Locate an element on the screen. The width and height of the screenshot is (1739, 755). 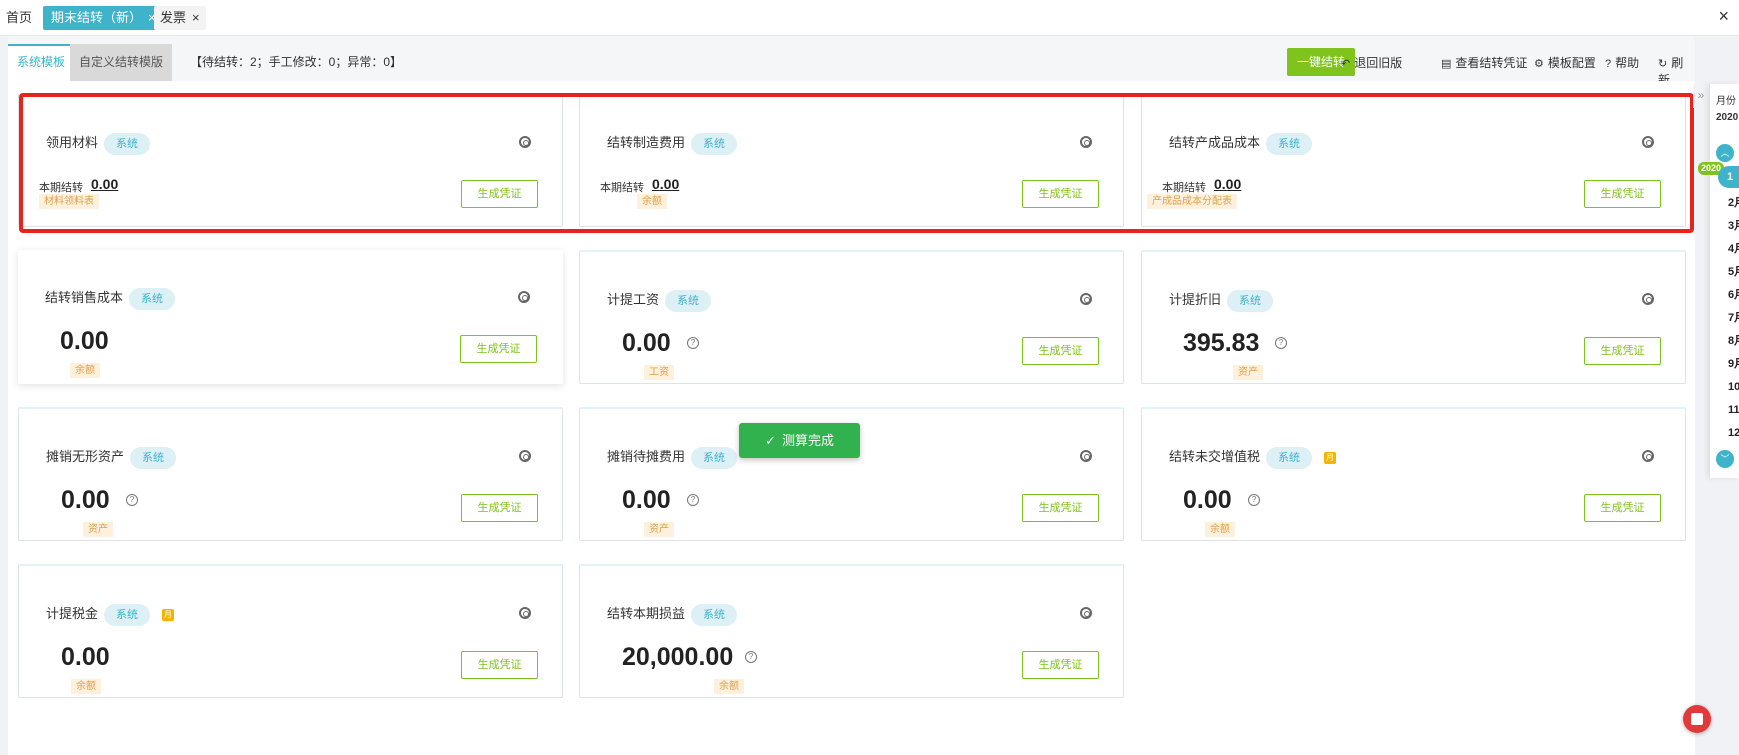
view-voucher-link: ▤ 查看结转凭证 is located at coordinates (1484, 62).